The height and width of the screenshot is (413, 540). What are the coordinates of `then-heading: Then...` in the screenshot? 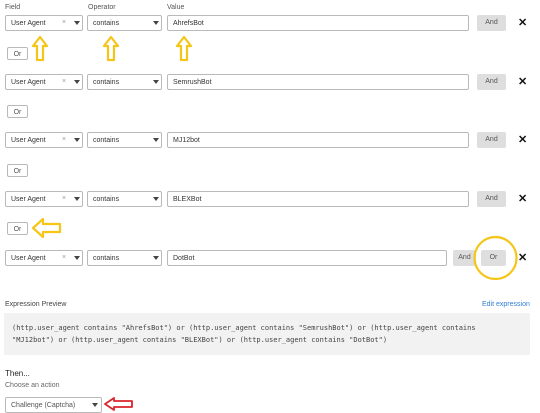 It's located at (17, 373).